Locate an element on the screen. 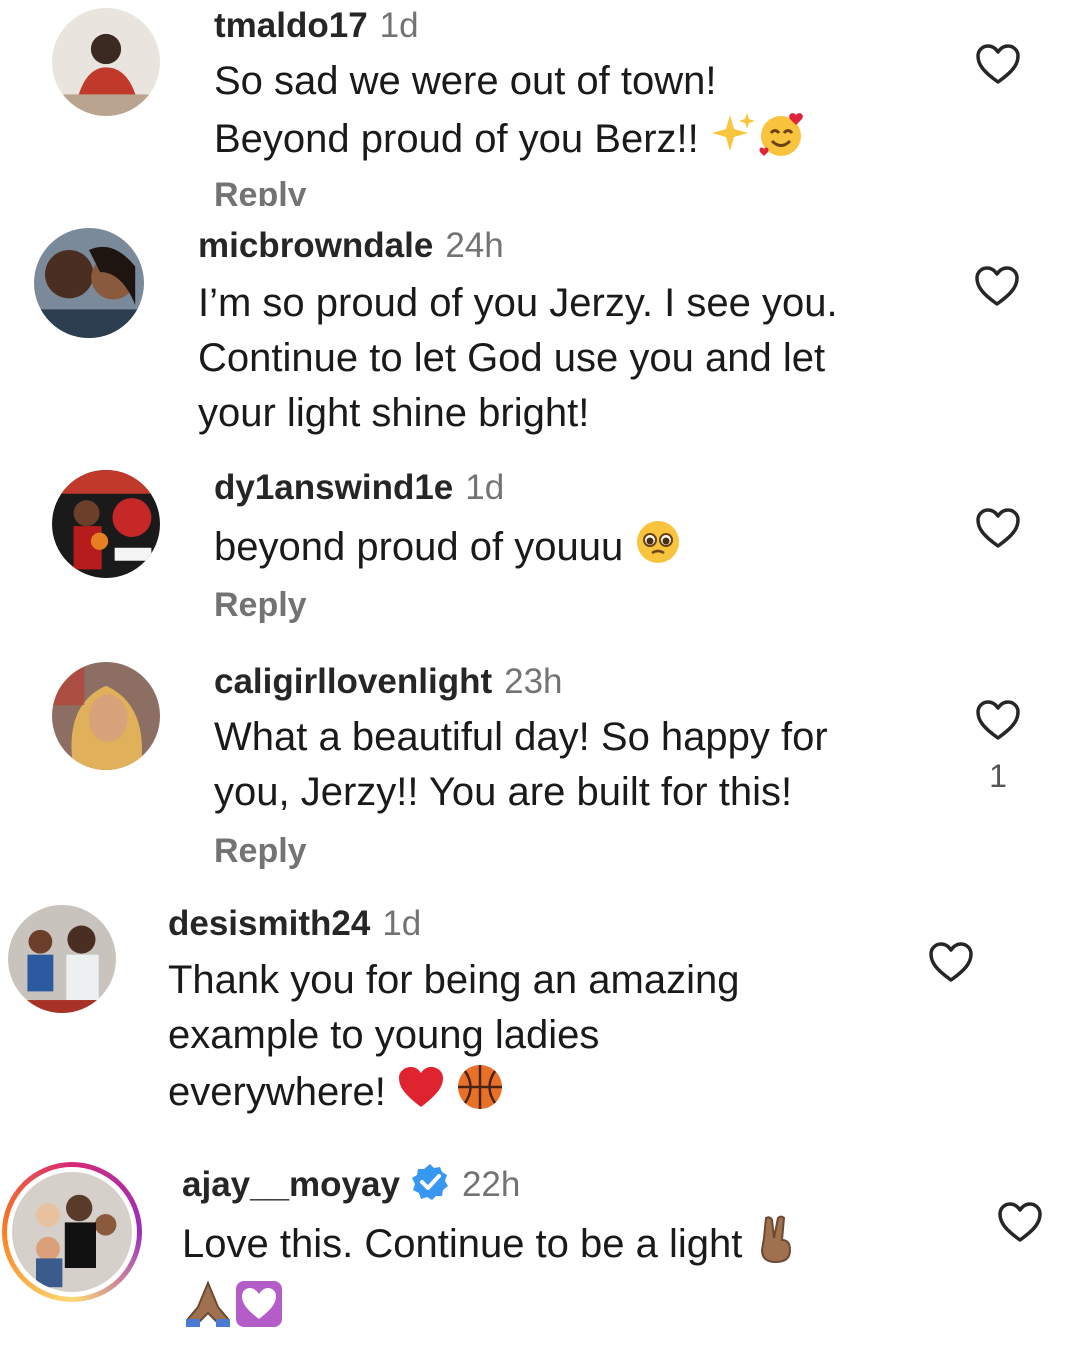 Image resolution: width=1080 pixels, height=1350 pixels. comment-line is located at coordinates (490, 1311).